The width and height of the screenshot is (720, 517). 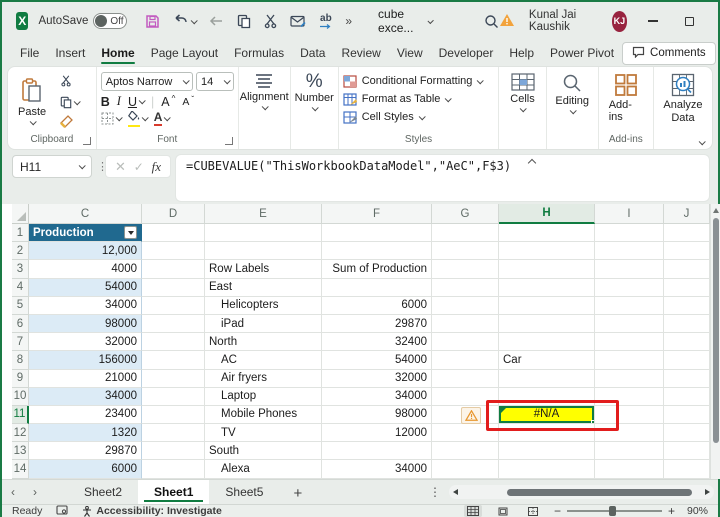 What do you see at coordinates (119, 101) in the screenshot?
I see `italic-button: I` at bounding box center [119, 101].